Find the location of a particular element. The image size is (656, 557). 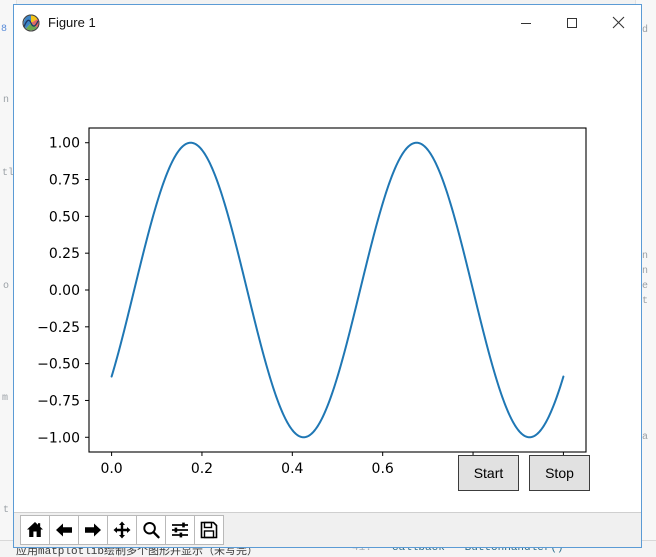

sliders-icon is located at coordinates (180, 530).